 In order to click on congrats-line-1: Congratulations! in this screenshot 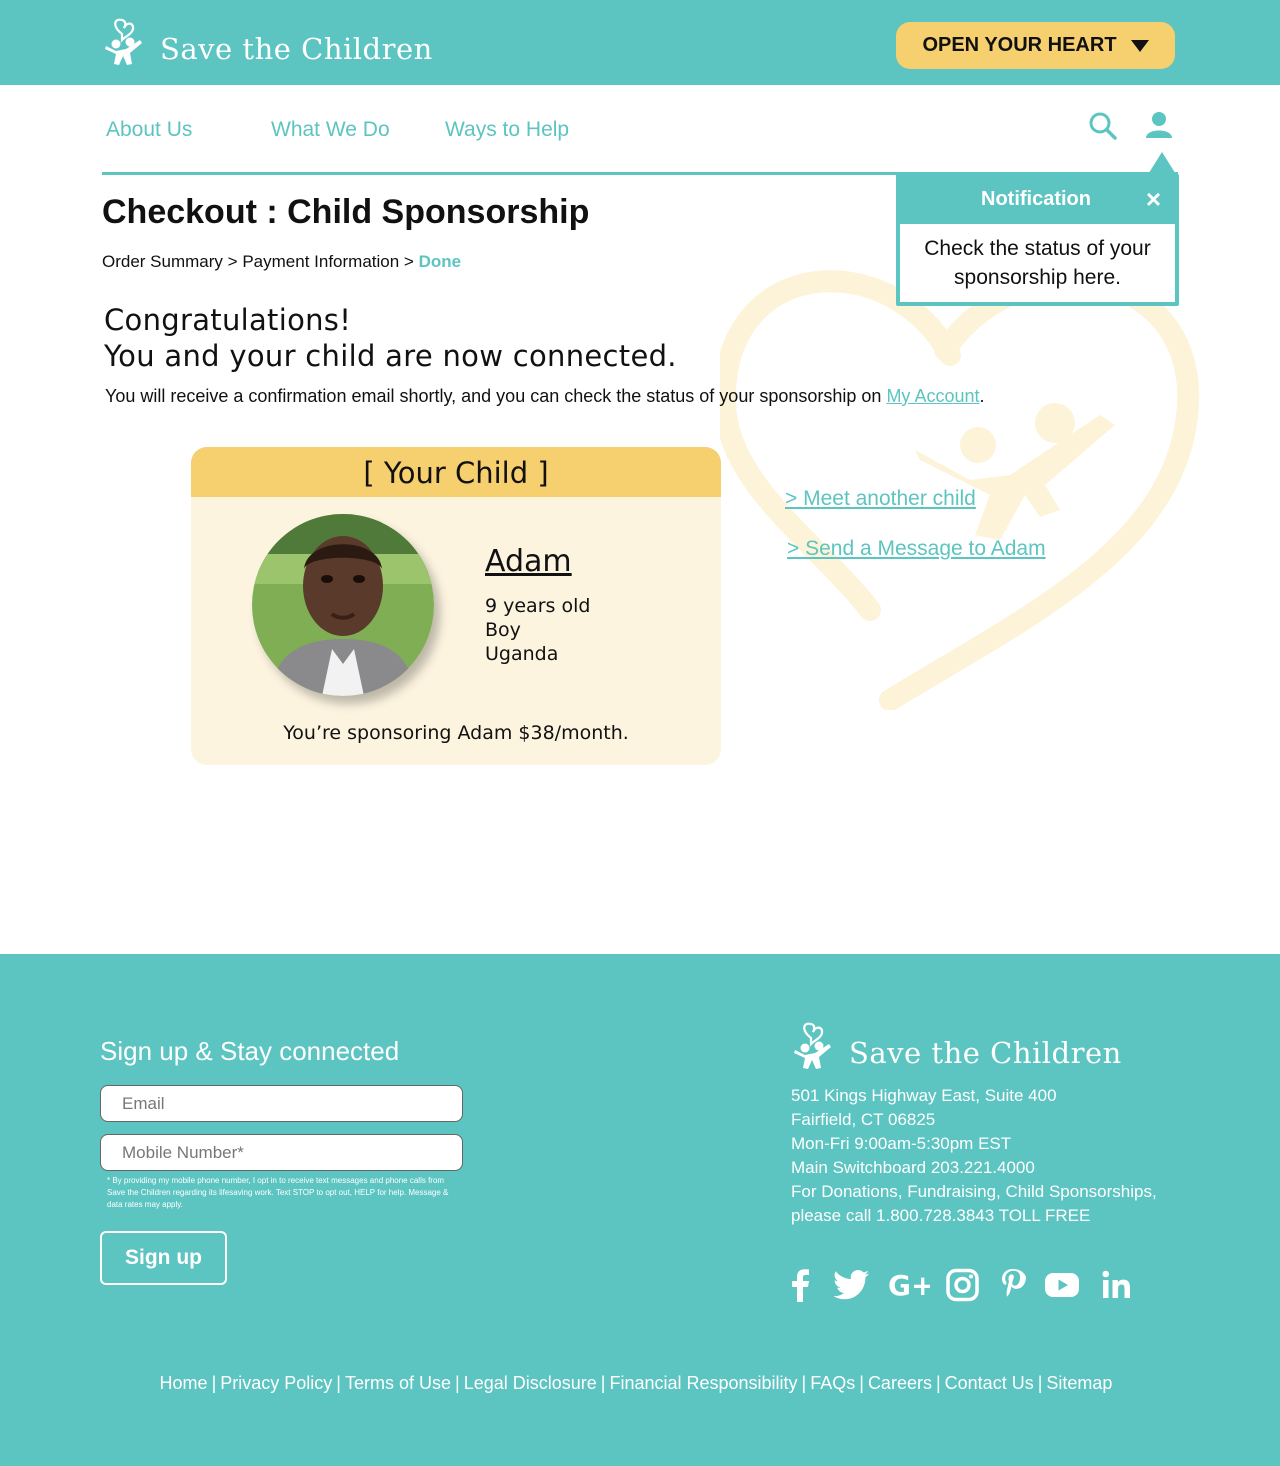, I will do `click(228, 320)`.